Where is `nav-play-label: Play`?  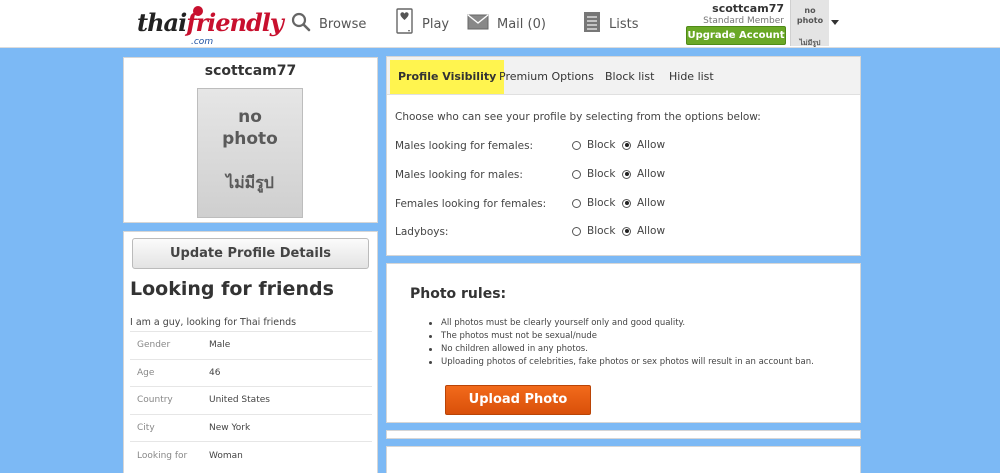 nav-play-label: Play is located at coordinates (436, 24).